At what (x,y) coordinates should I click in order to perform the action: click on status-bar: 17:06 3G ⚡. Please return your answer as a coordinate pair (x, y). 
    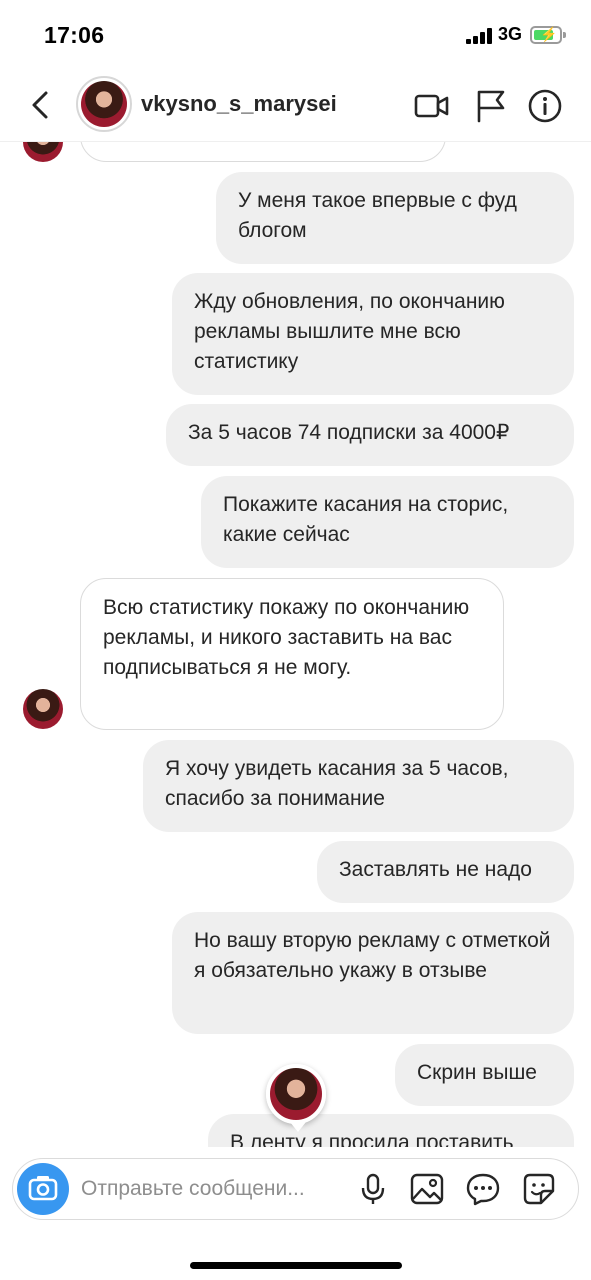
    Looking at the image, I should click on (295, 35).